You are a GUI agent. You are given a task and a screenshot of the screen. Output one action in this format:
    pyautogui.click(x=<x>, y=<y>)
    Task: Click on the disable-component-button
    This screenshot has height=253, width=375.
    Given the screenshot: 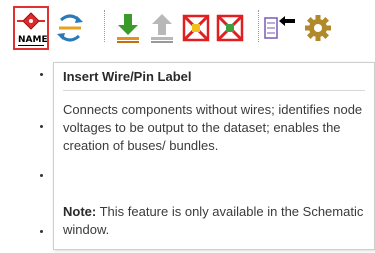 What is the action you would take?
    pyautogui.click(x=196, y=28)
    